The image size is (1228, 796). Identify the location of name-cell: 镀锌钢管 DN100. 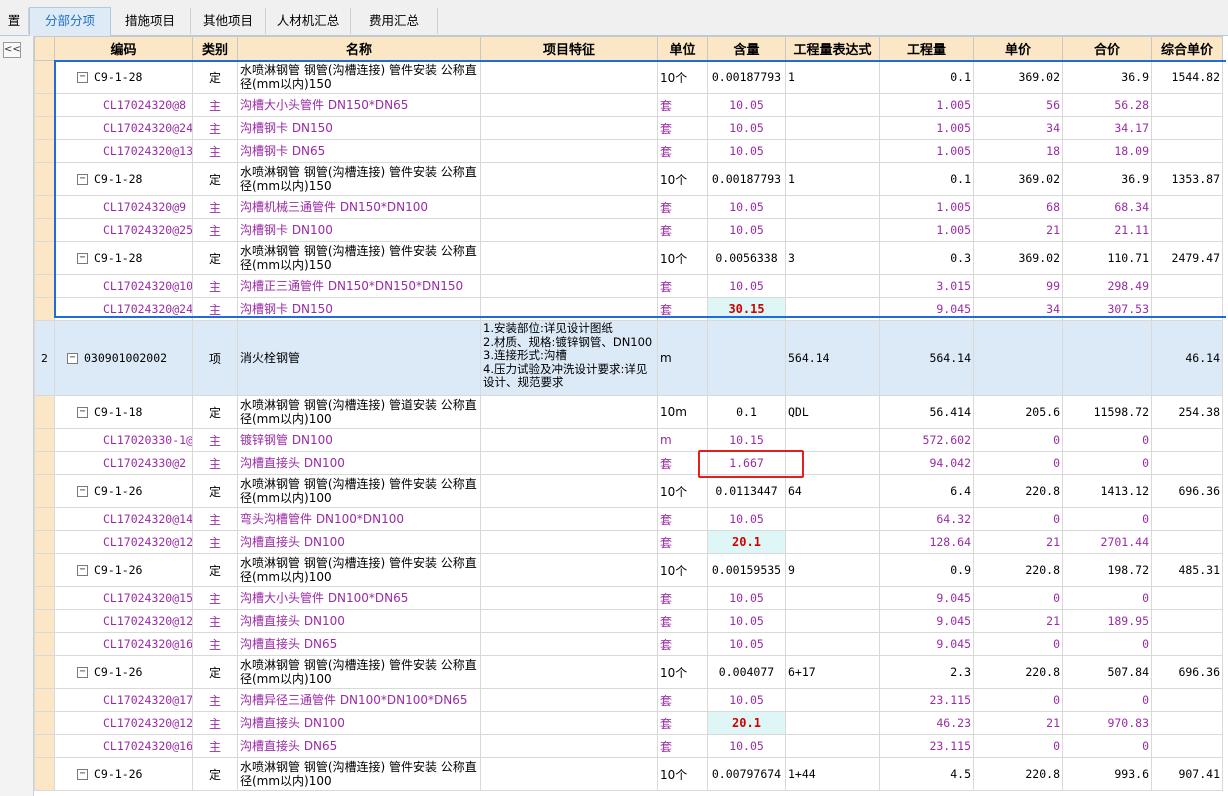
(359, 440).